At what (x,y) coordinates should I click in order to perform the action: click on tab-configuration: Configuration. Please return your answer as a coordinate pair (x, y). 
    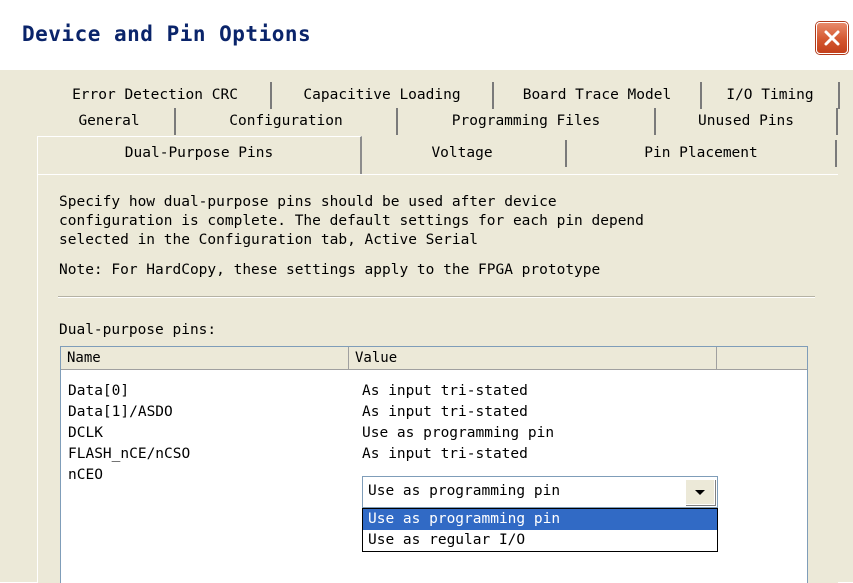
    Looking at the image, I should click on (285, 121).